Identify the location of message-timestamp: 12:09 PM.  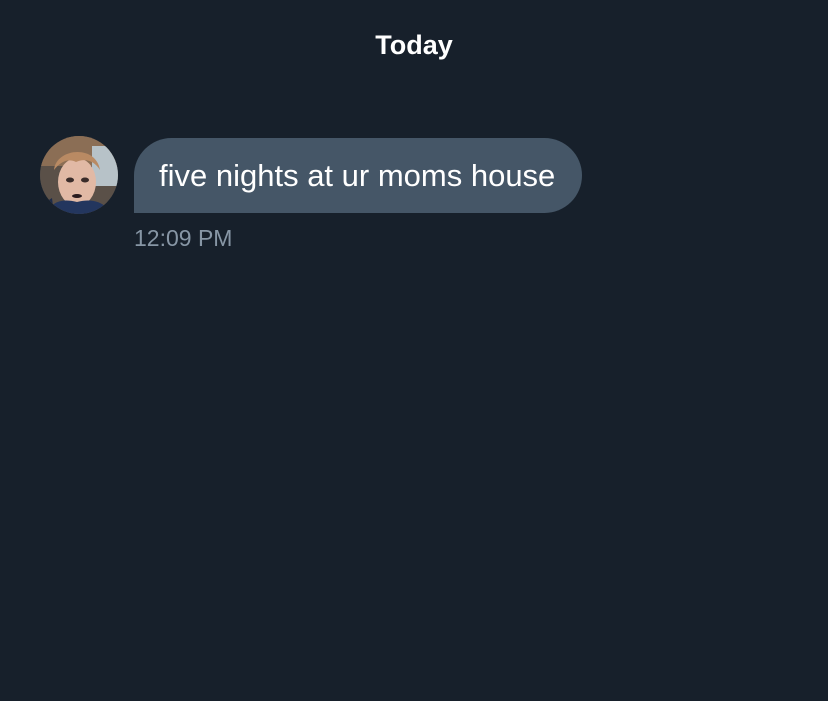
(183, 238).